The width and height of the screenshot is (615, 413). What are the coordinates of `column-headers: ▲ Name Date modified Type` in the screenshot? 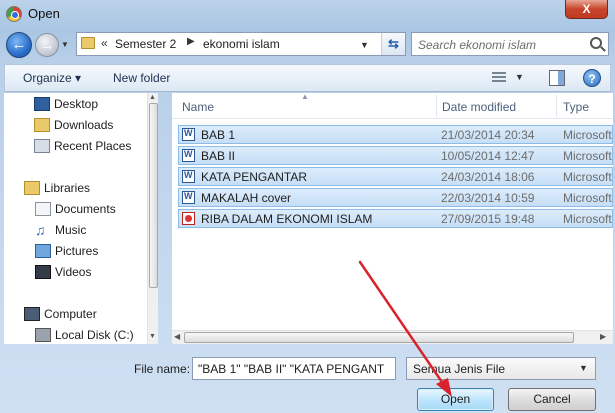 It's located at (392, 105).